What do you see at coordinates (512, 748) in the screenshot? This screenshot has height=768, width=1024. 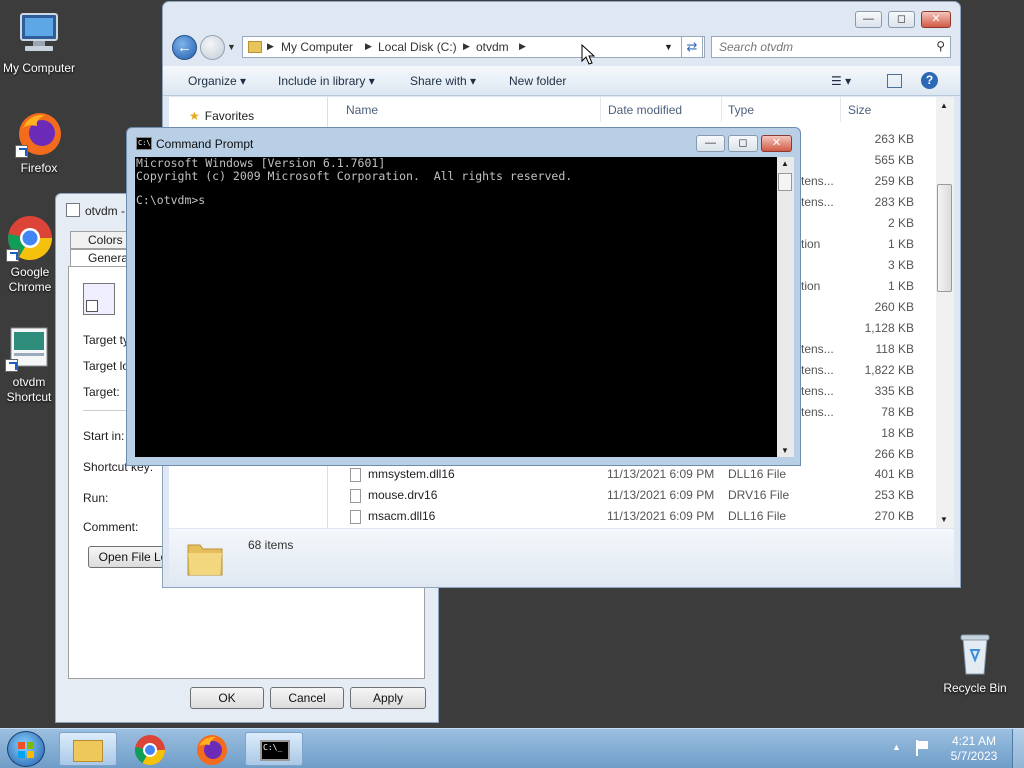 I see `taskbar: C:\_ ▲ 4:21 AM 5/7/2023` at bounding box center [512, 748].